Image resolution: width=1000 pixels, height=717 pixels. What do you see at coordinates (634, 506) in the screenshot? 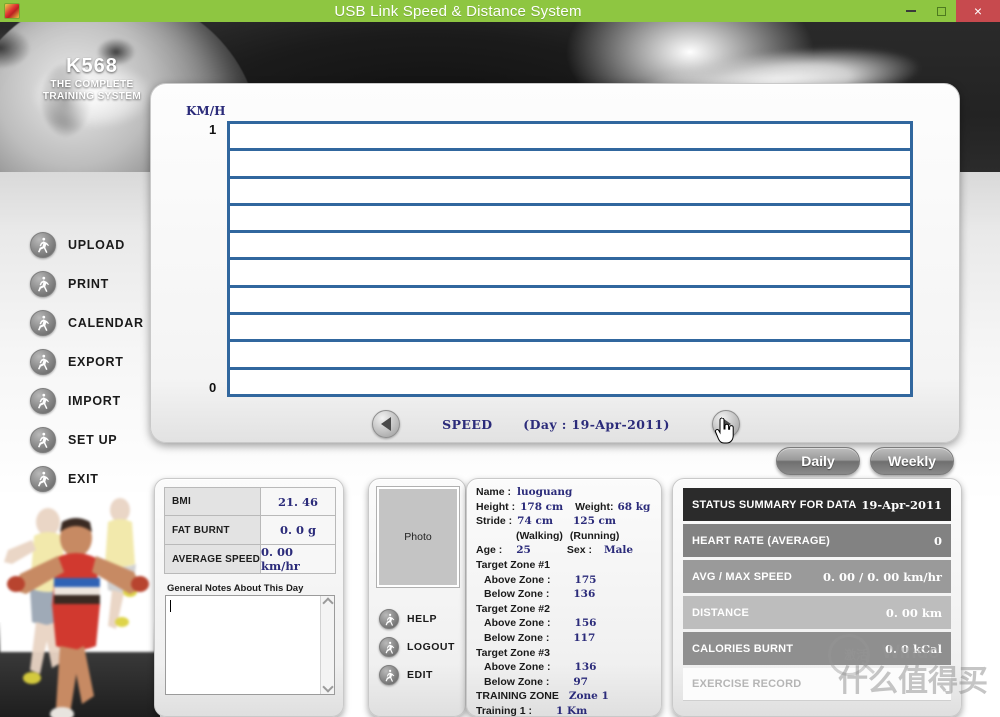
I see `weight-value: 68 kg` at bounding box center [634, 506].